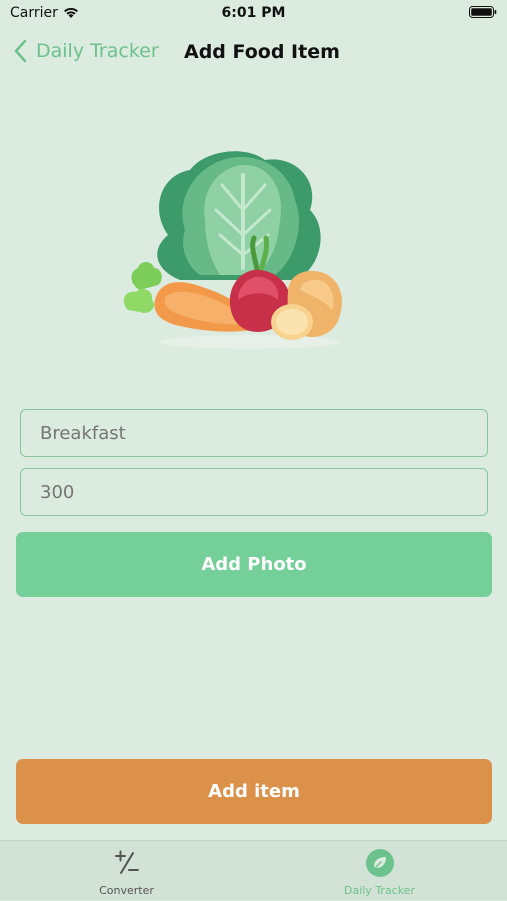  What do you see at coordinates (254, 791) in the screenshot?
I see `add-item-button: Add item` at bounding box center [254, 791].